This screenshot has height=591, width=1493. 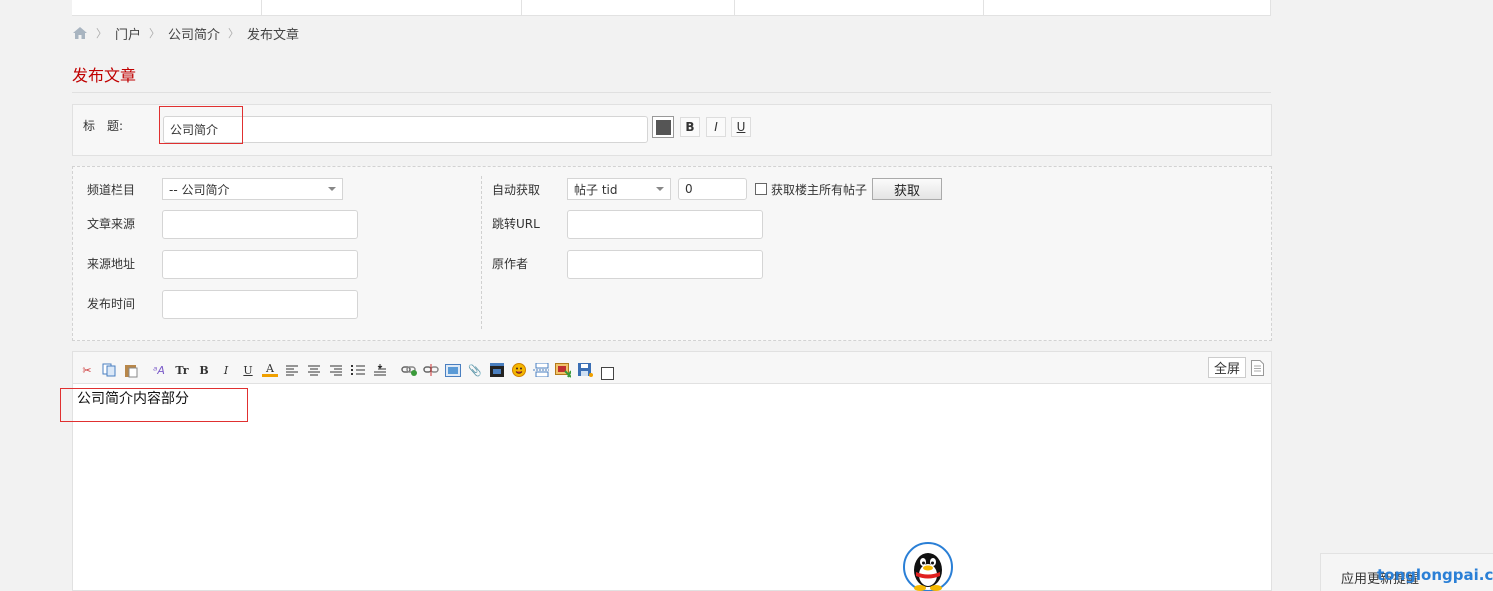 I want to click on column-divider, so click(x=481, y=252).